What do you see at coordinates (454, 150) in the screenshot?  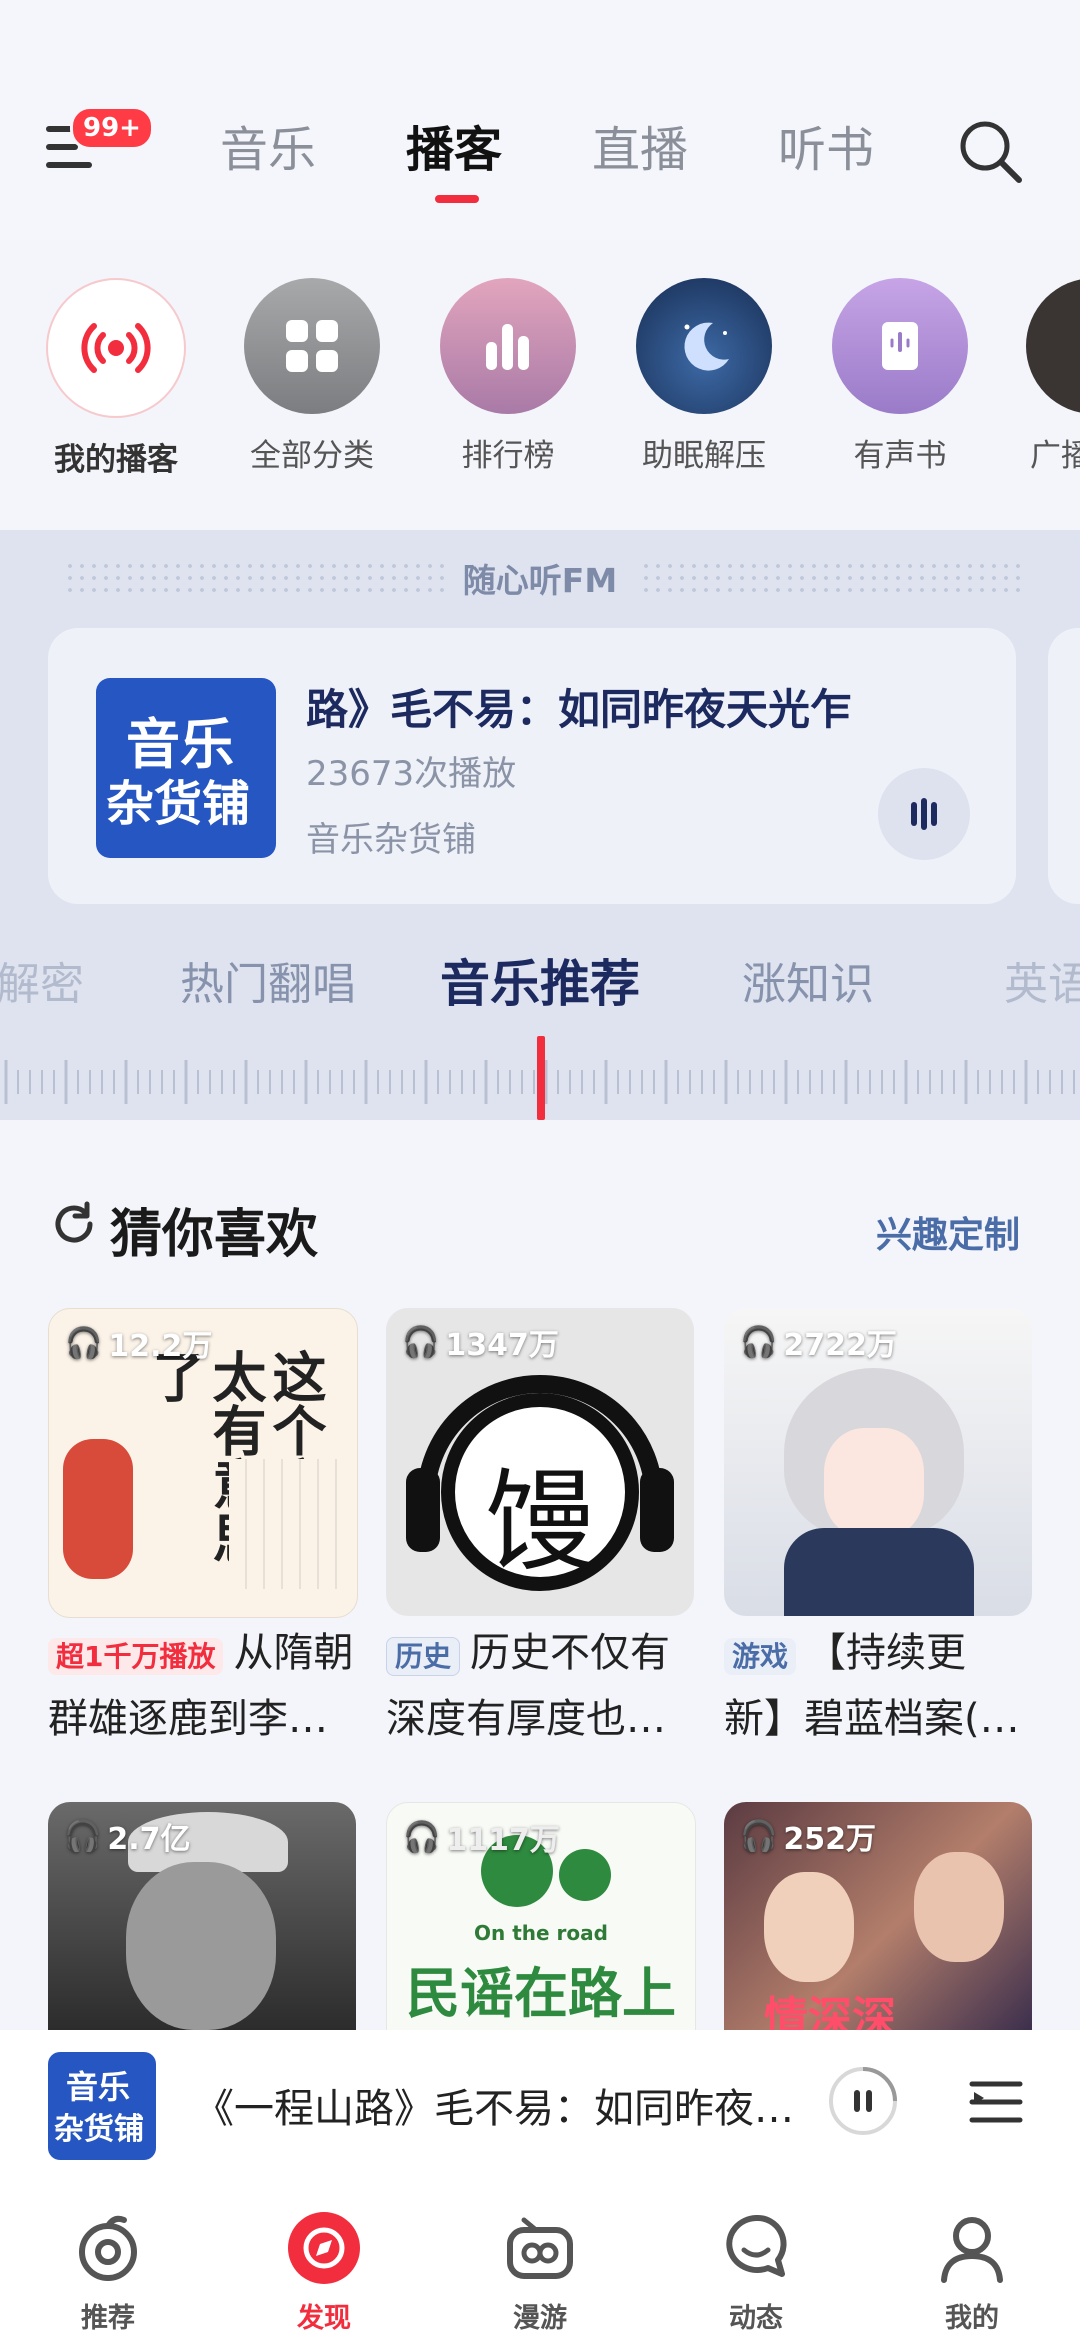 I see `tab-podcast: 播客` at bounding box center [454, 150].